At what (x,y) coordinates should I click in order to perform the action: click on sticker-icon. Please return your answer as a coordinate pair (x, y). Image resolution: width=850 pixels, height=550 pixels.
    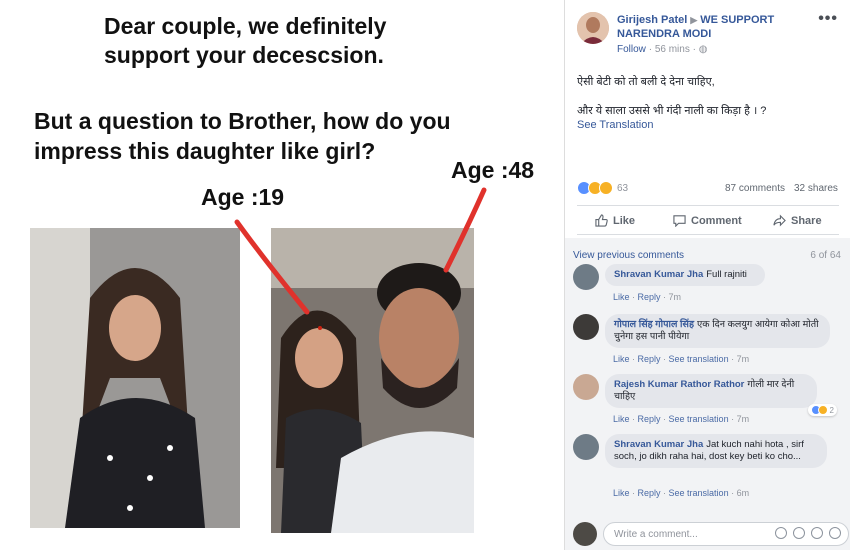
    Looking at the image, I should click on (835, 533).